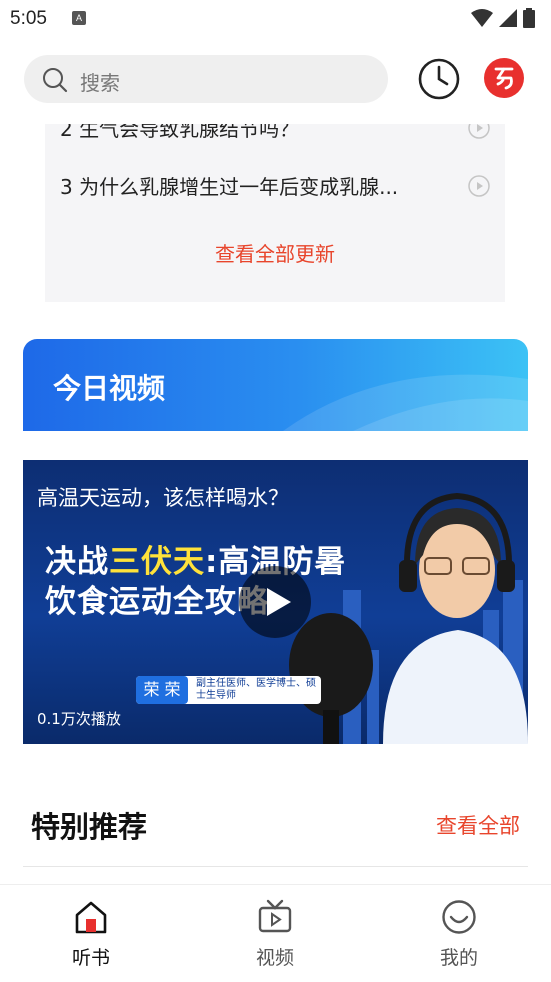 The width and height of the screenshot is (551, 982). I want to click on nav-item-listen: 听书, so click(91, 930).